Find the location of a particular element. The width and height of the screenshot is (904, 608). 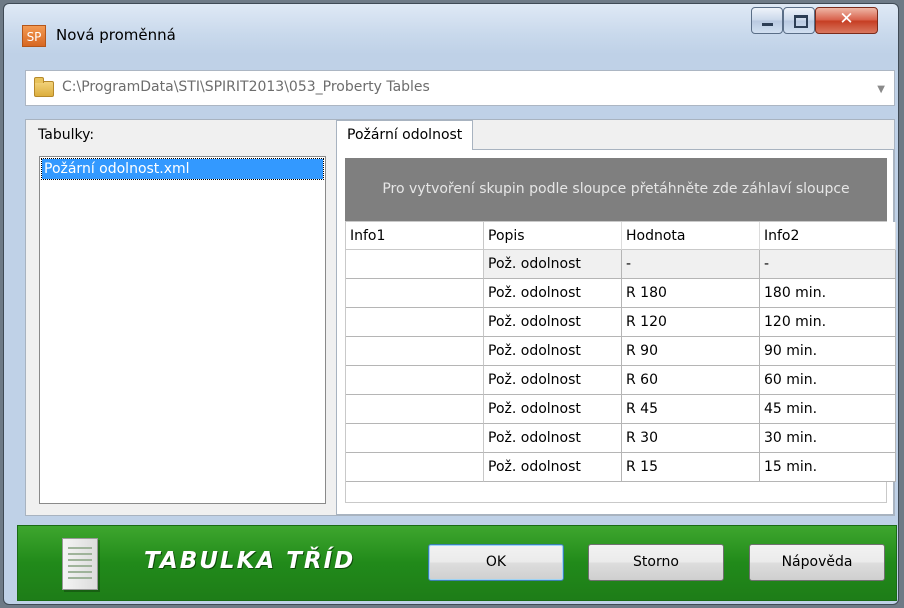

table-cell: 45 min. is located at coordinates (828, 409).